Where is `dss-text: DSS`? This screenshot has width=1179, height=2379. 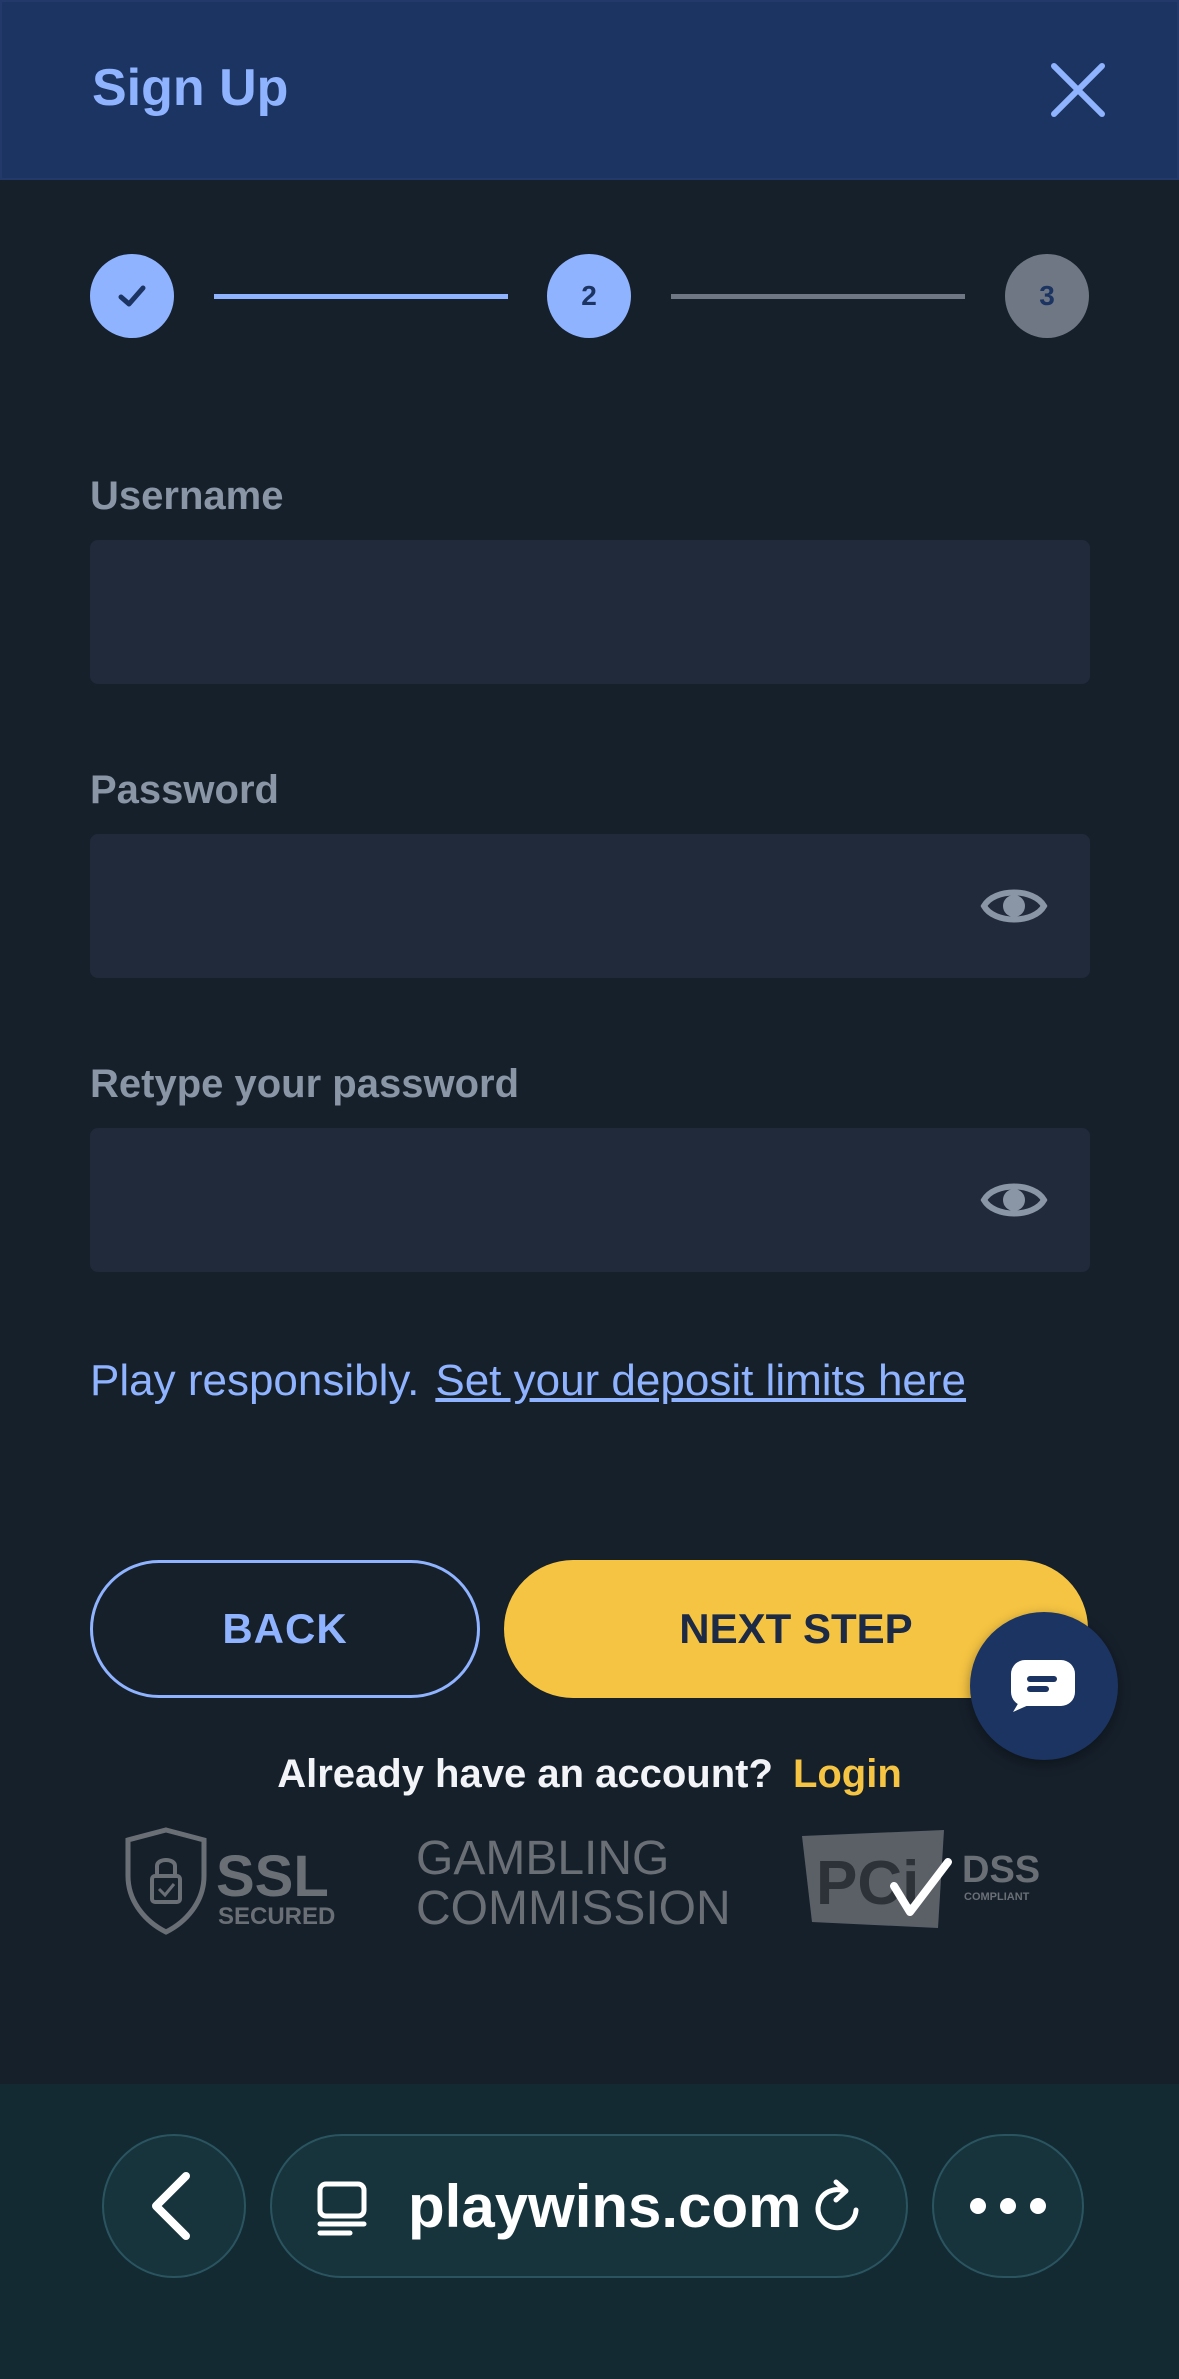 dss-text: DSS is located at coordinates (1001, 1870).